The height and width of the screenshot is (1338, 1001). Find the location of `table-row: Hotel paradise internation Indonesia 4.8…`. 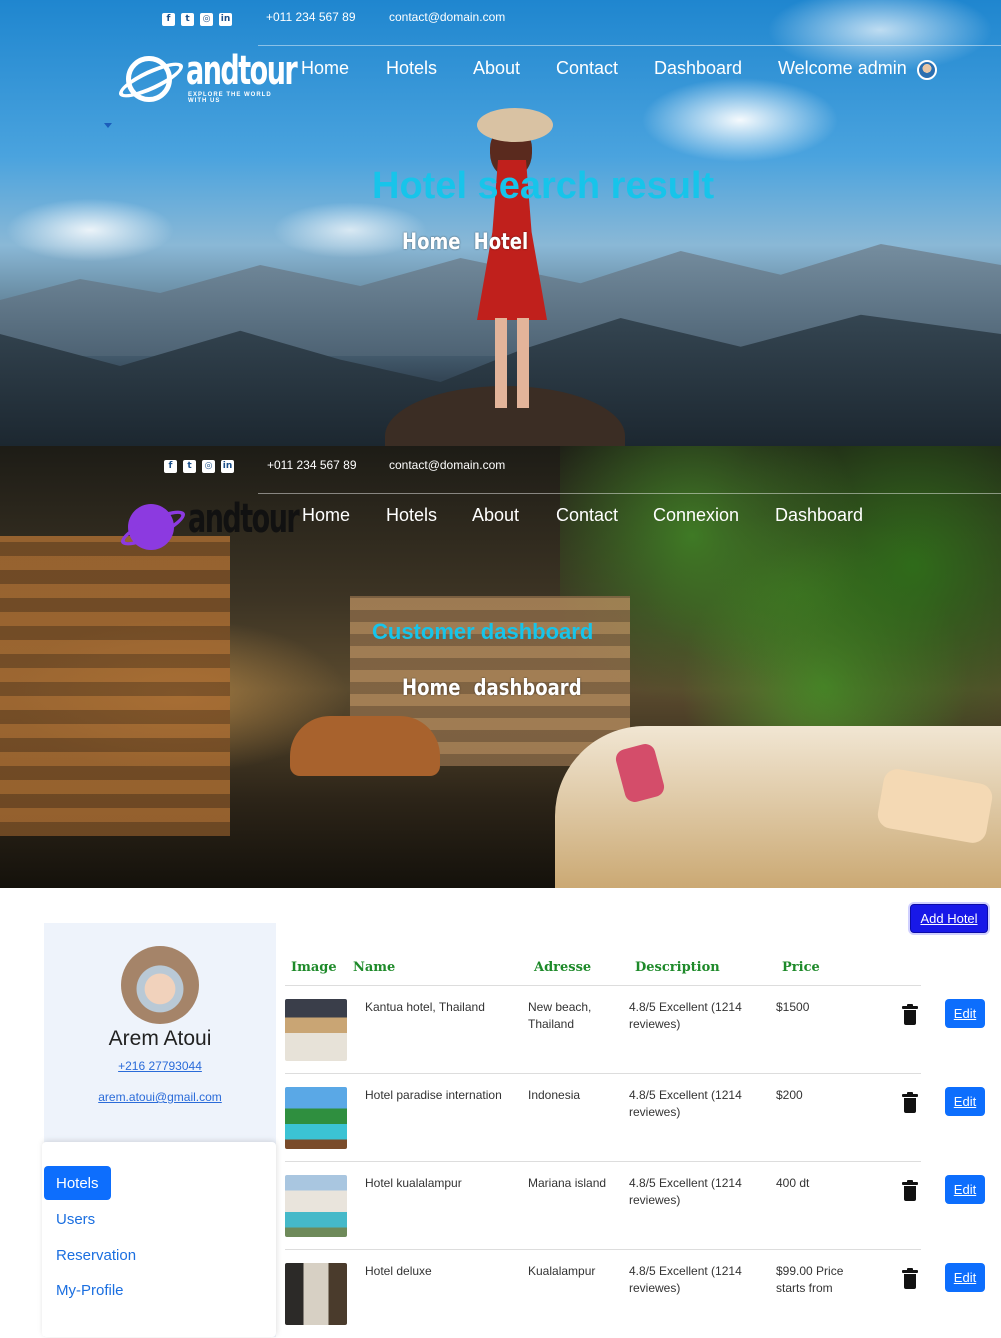

table-row: Hotel paradise internation Indonesia 4.8… is located at coordinates (643, 1118).